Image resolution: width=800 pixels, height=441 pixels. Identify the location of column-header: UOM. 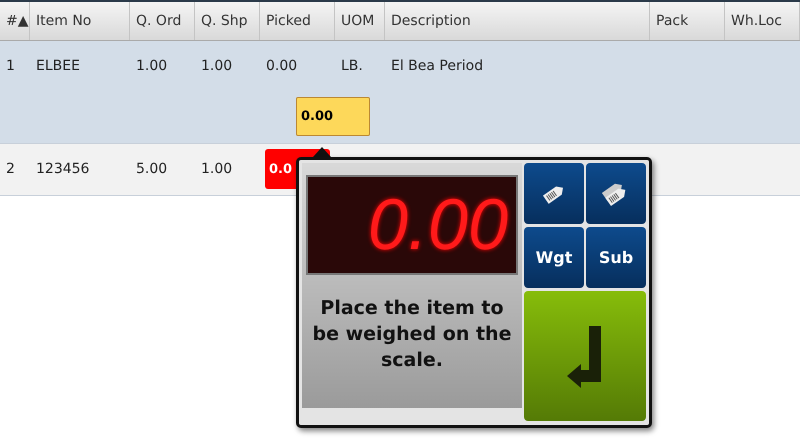
(360, 21).